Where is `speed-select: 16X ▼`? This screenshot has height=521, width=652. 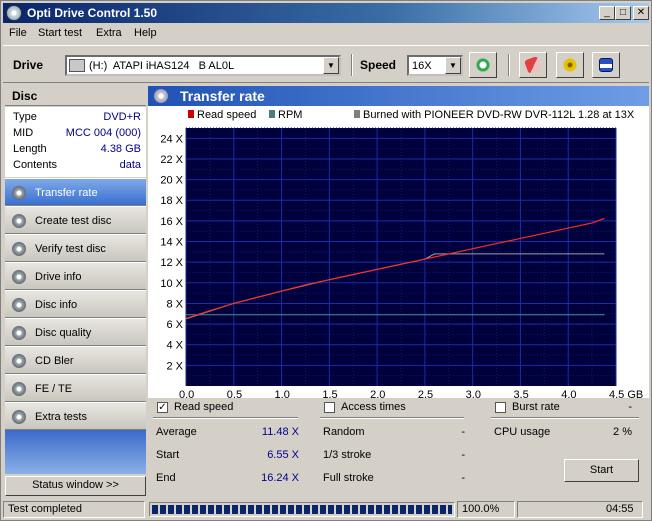 speed-select: 16X ▼ is located at coordinates (435, 65).